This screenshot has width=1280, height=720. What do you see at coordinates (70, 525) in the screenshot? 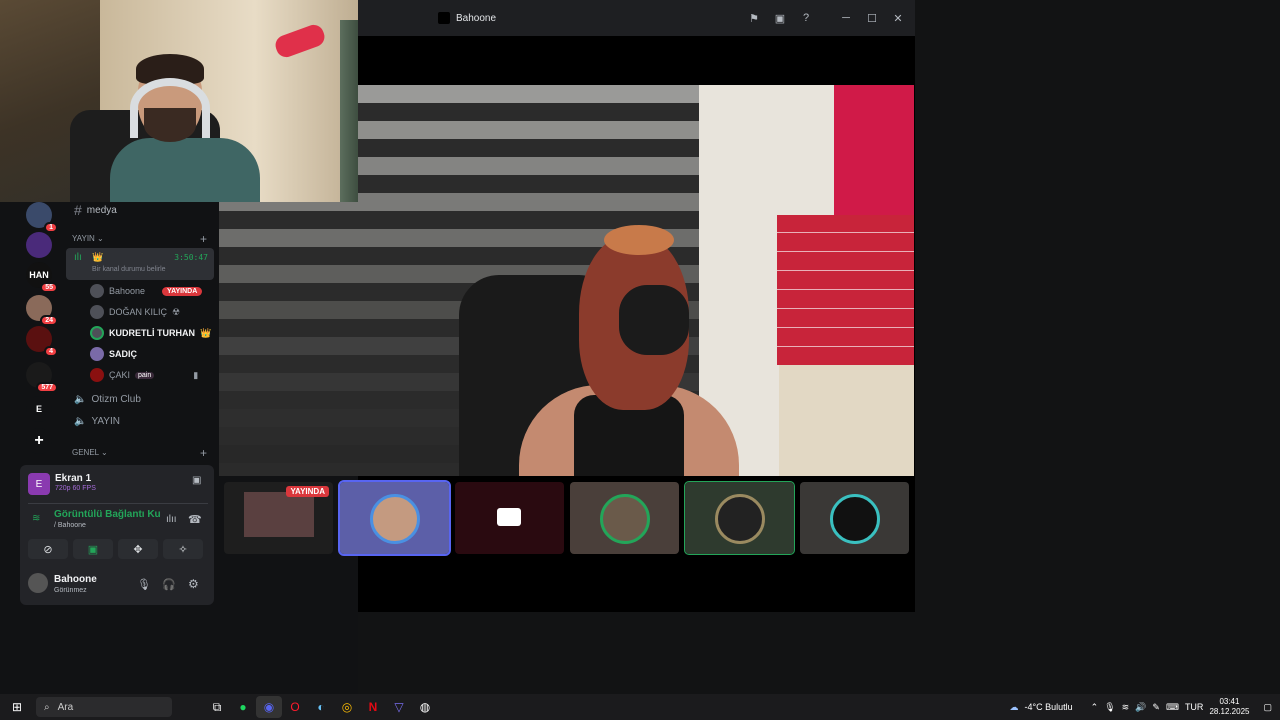
I see `connection-channel: / Bahoone` at bounding box center [70, 525].